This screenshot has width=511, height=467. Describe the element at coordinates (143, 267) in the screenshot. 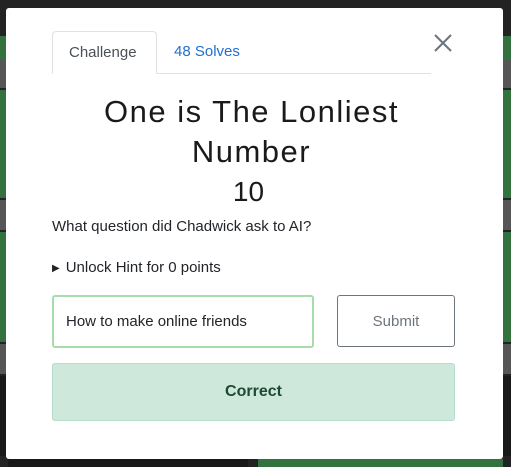

I see `hint-label: Unlock Hint for 0 points` at that location.